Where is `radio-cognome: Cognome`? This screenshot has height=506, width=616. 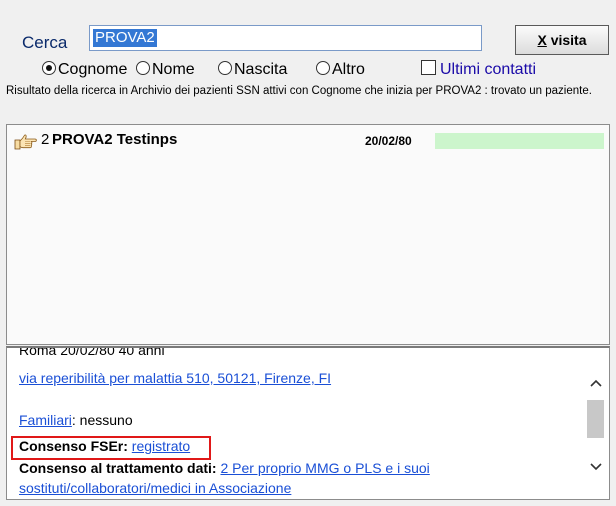
radio-cognome: Cognome is located at coordinates (84, 70).